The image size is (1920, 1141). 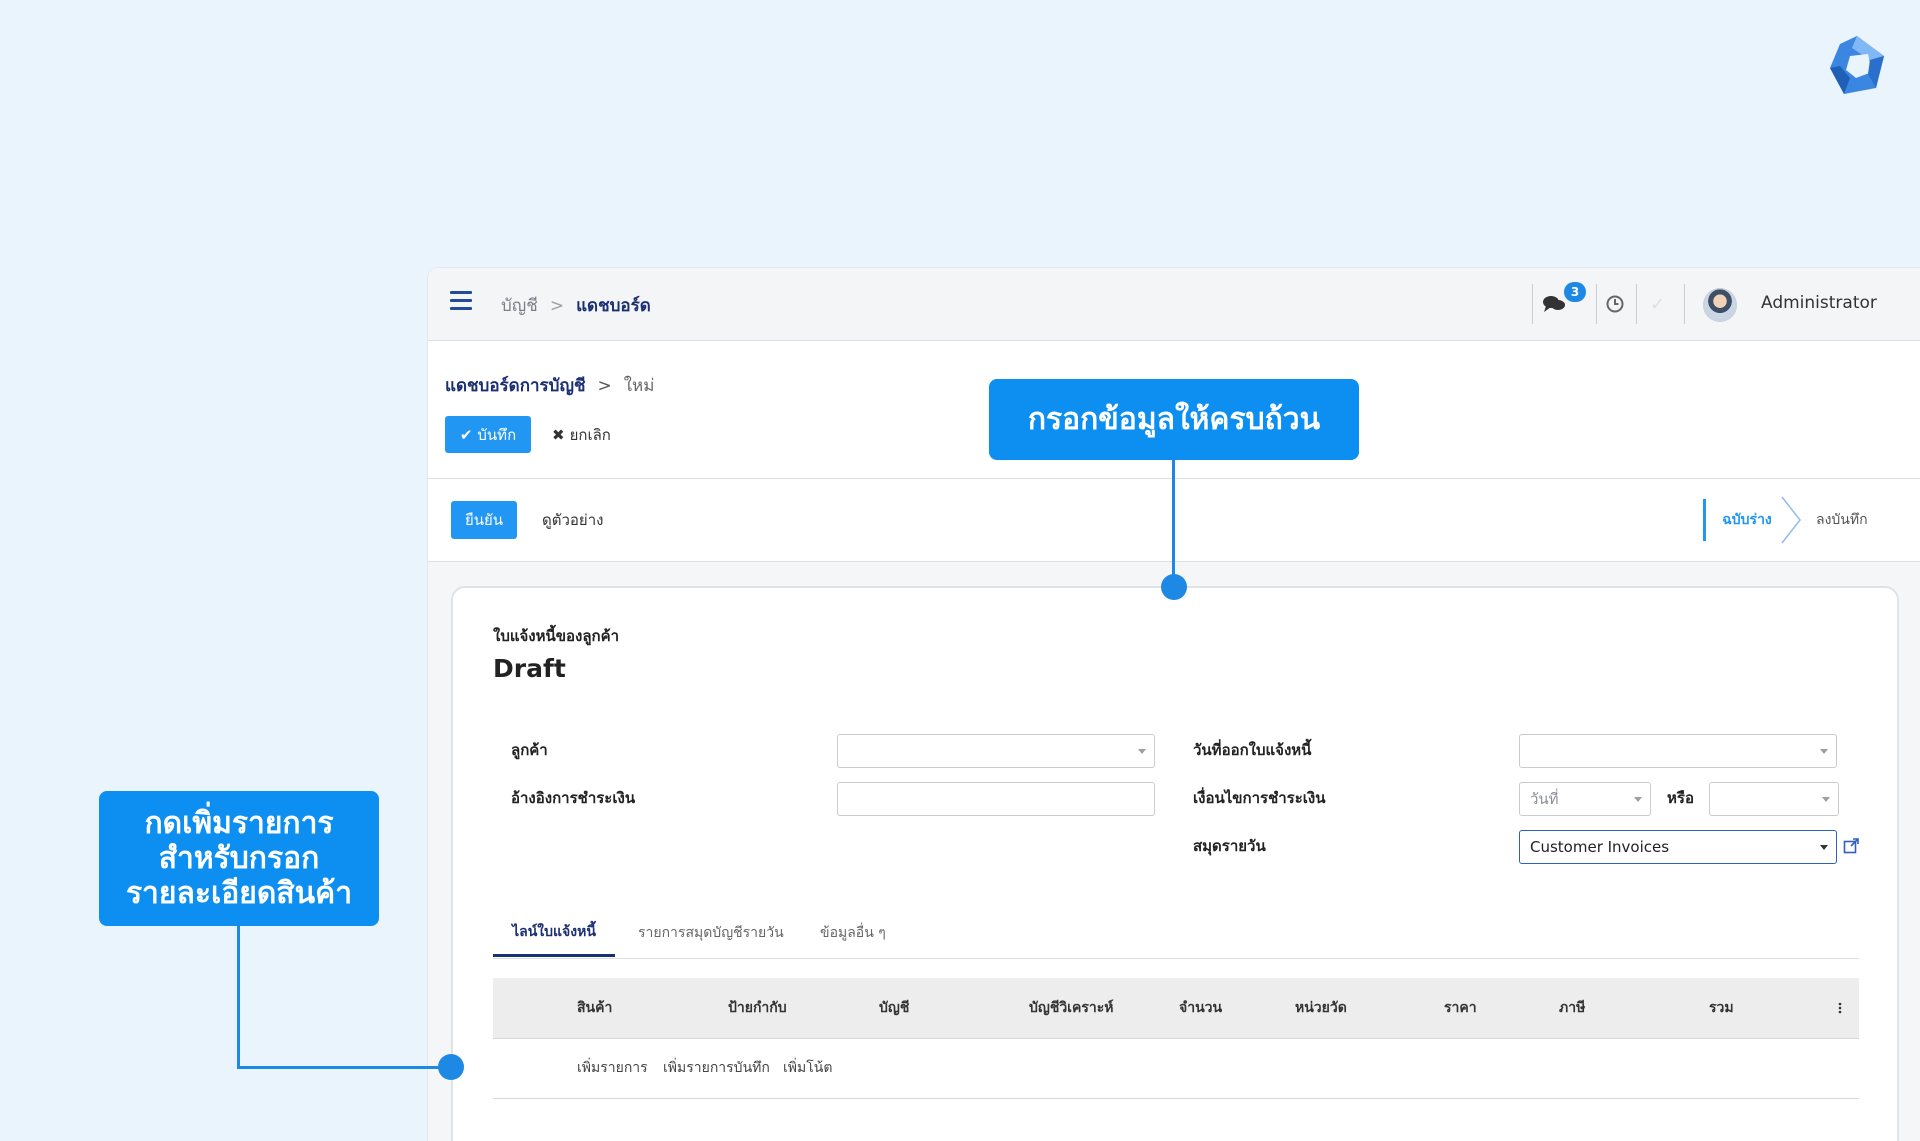 I want to click on document-status-title: Draft, so click(x=529, y=668).